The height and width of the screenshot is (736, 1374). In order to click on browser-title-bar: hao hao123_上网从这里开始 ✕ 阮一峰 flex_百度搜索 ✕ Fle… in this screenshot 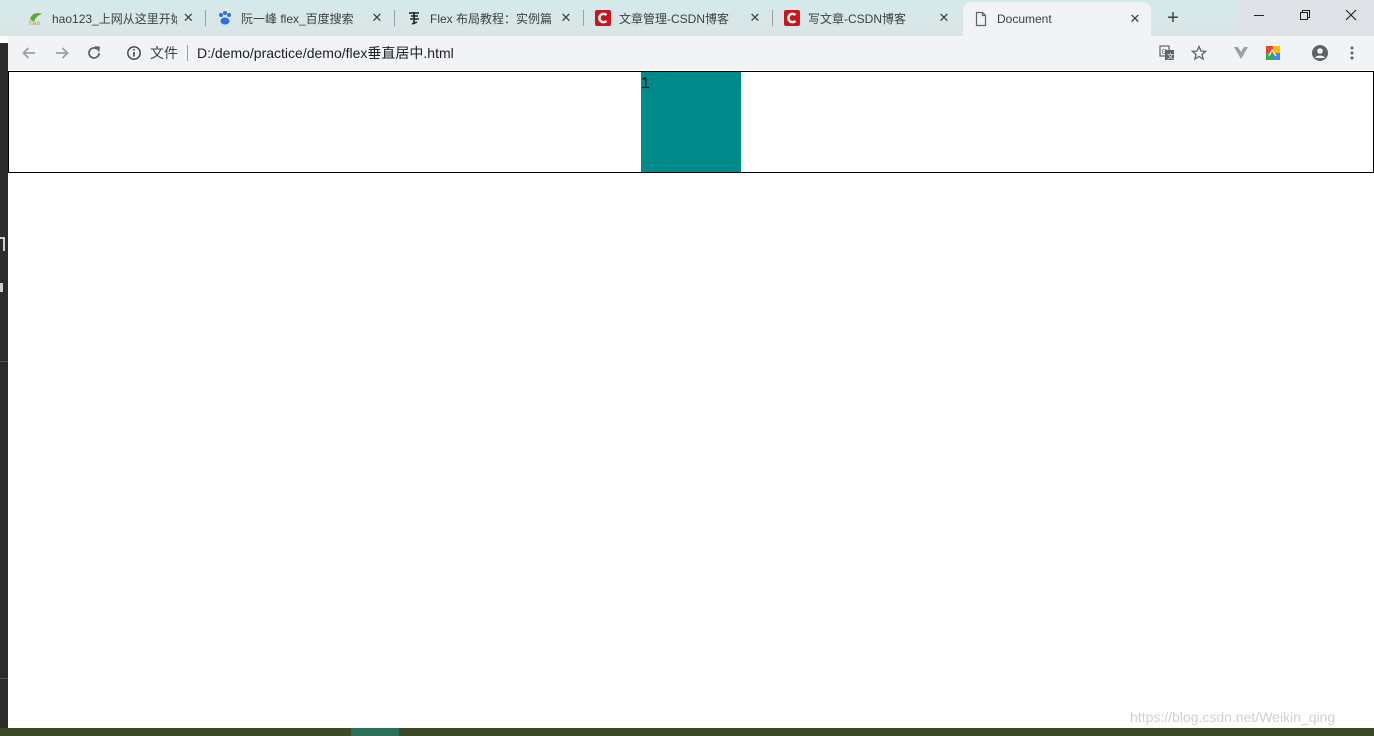, I will do `click(687, 18)`.